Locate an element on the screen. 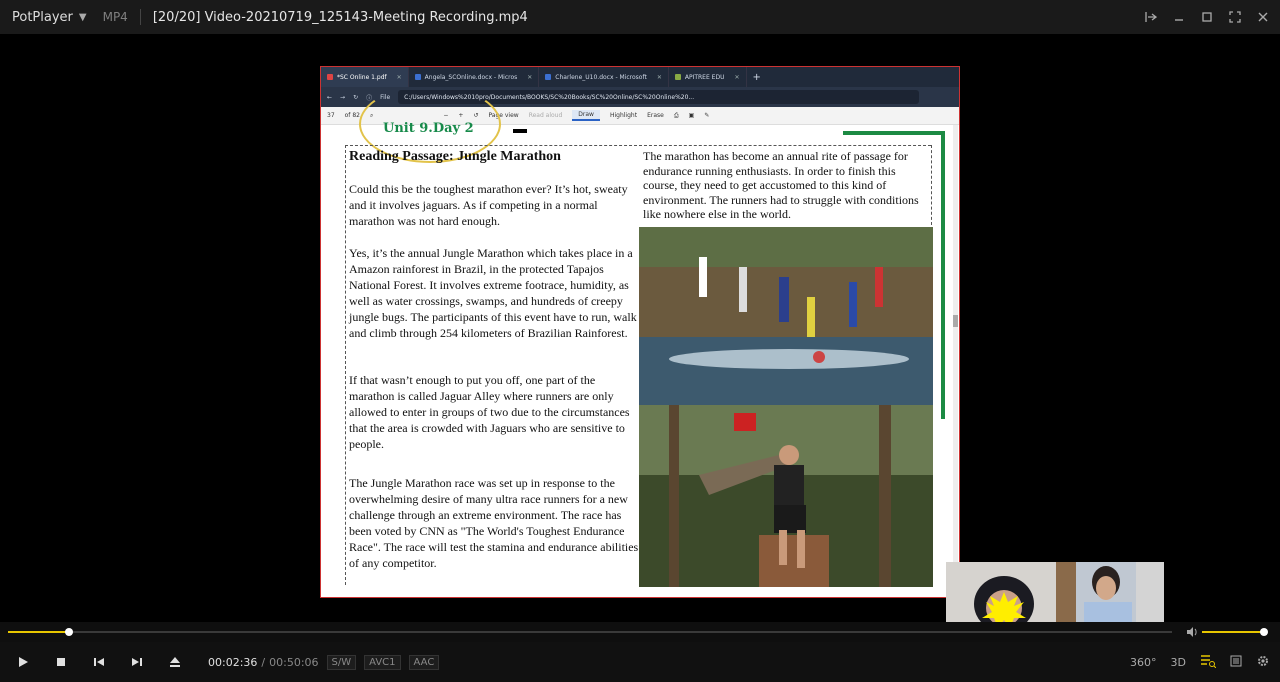 The height and width of the screenshot is (682, 1280). new-tab-button: + is located at coordinates (757, 77).